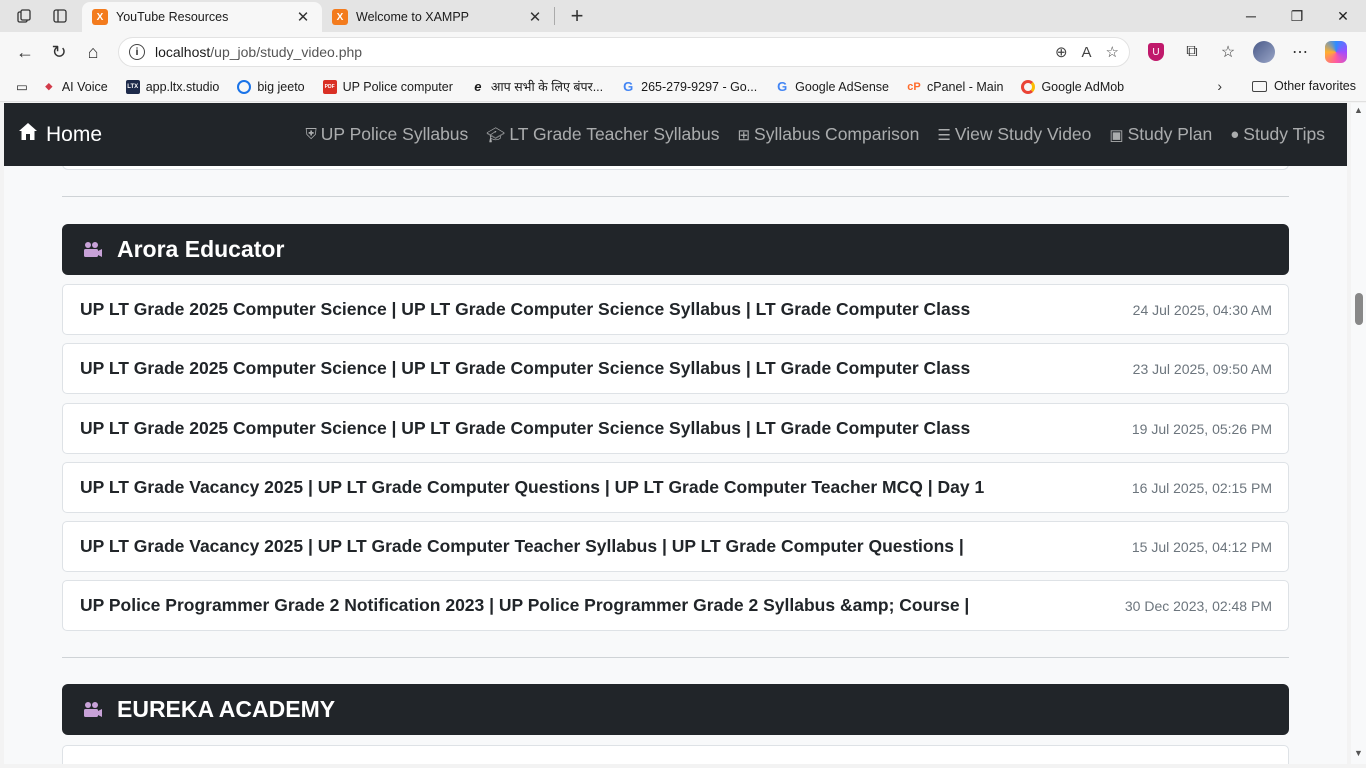  I want to click on tab-title: Welcome to XAMPP, so click(413, 17).